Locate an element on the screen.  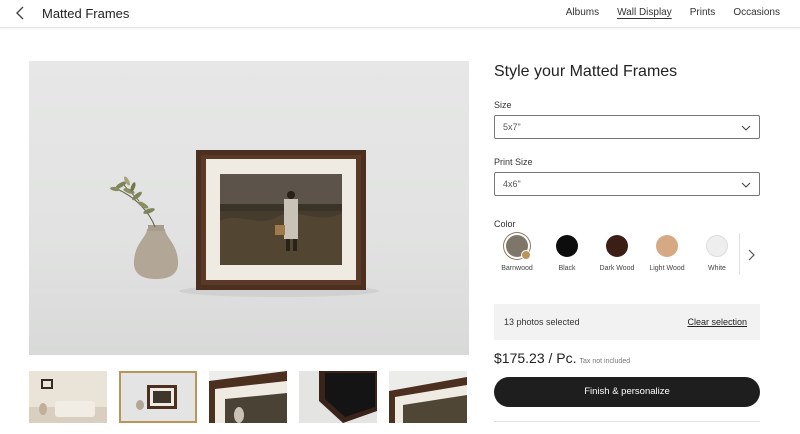
chevron-right-icon is located at coordinates (751, 255).